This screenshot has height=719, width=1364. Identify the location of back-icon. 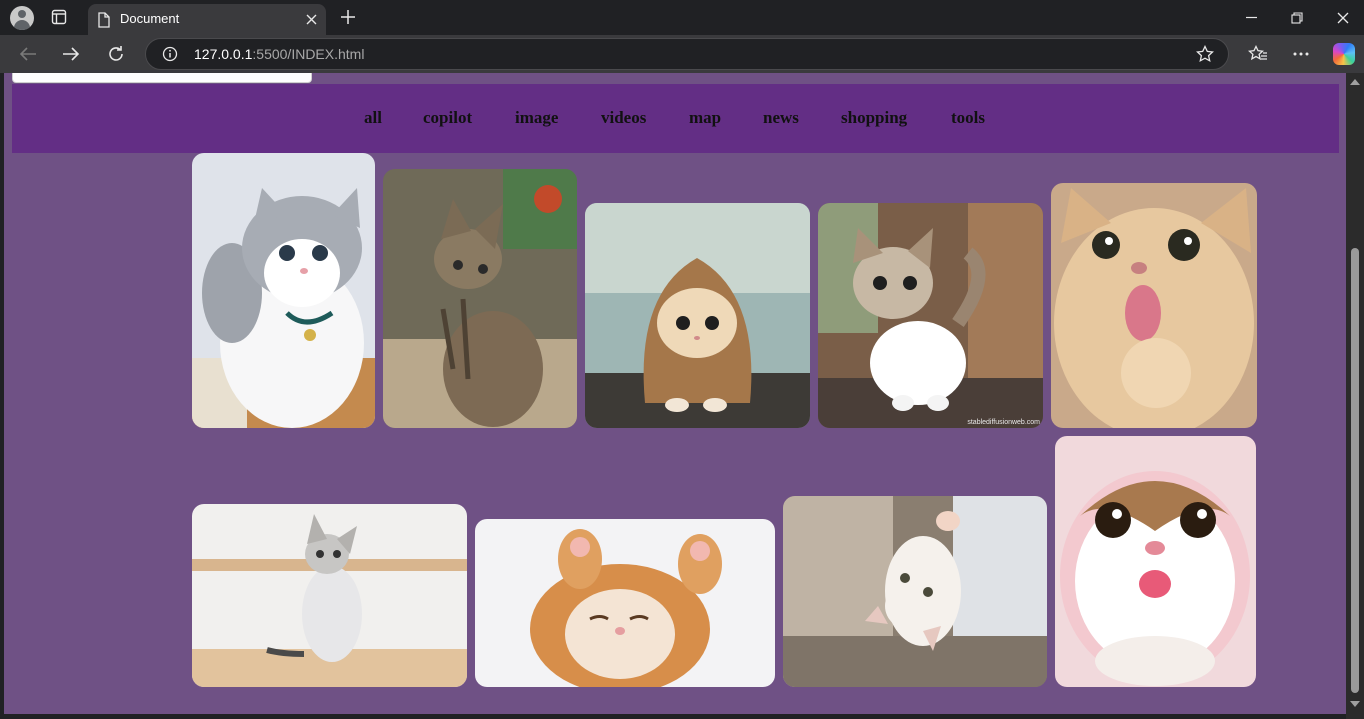
(28, 54).